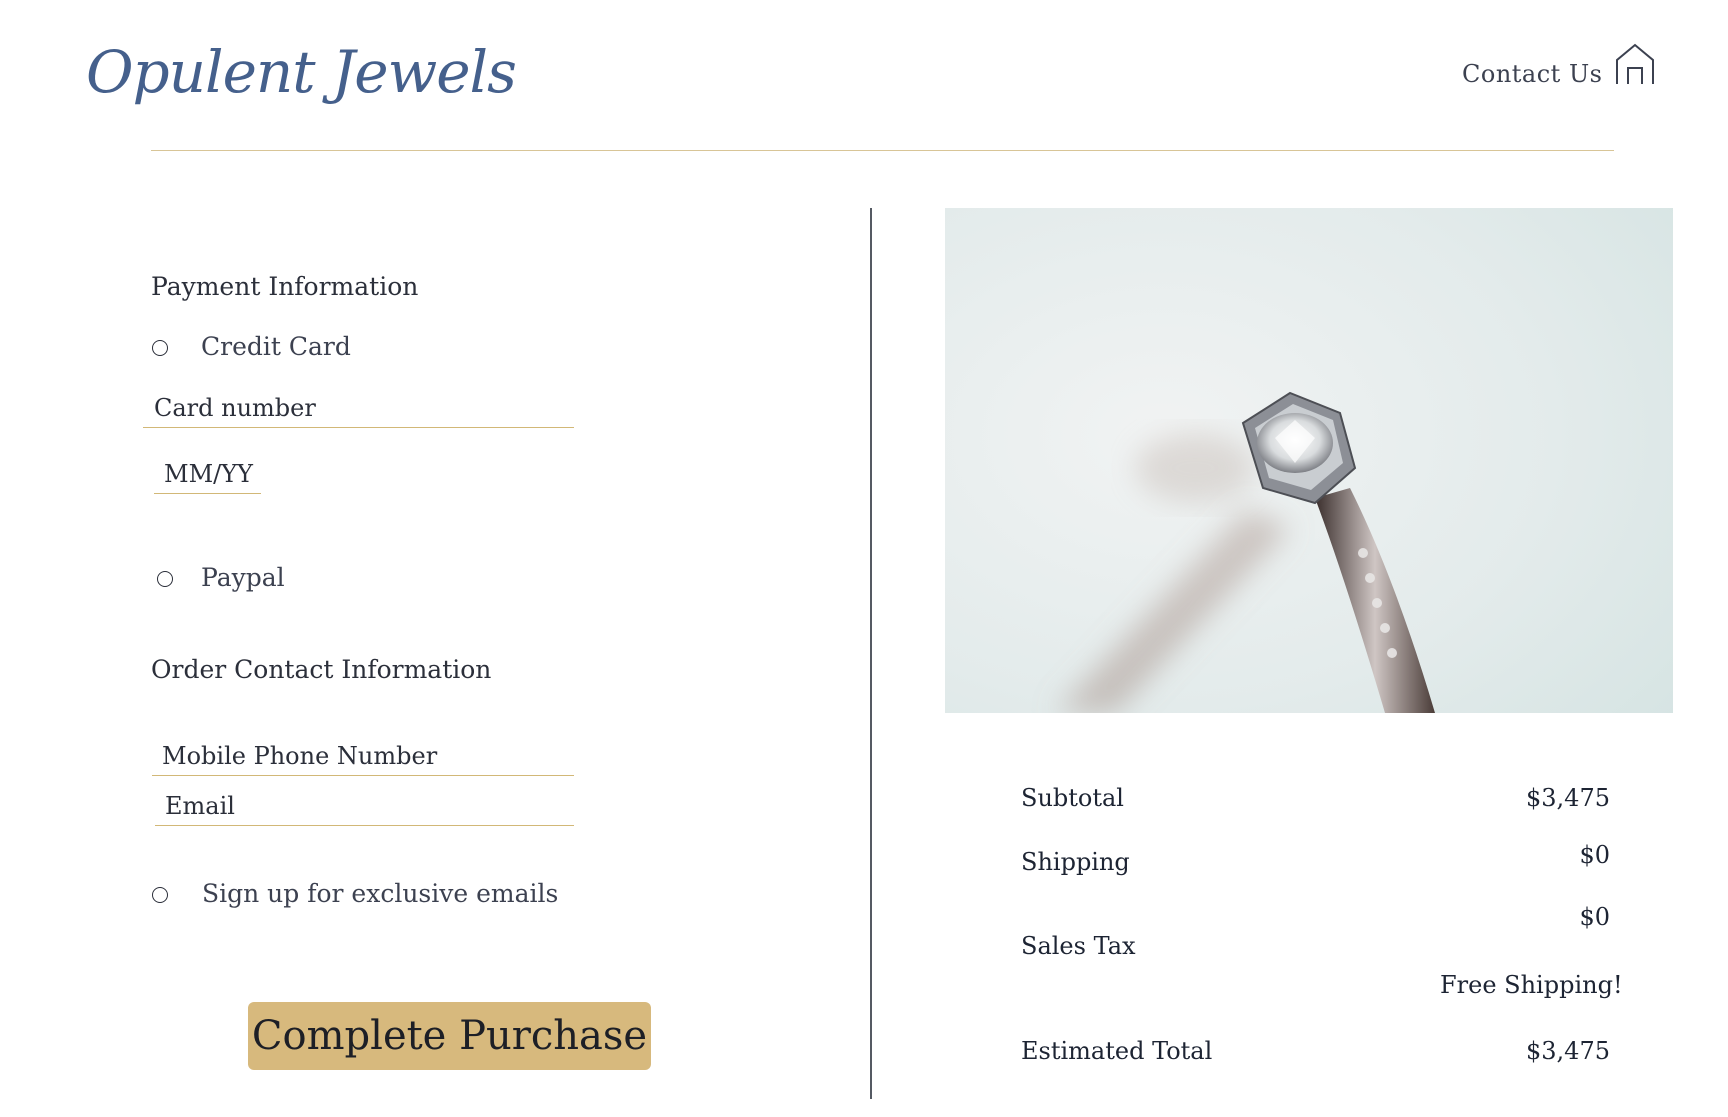  What do you see at coordinates (1117, 1051) in the screenshot?
I see `estimated-total-label: Estimated Total` at bounding box center [1117, 1051].